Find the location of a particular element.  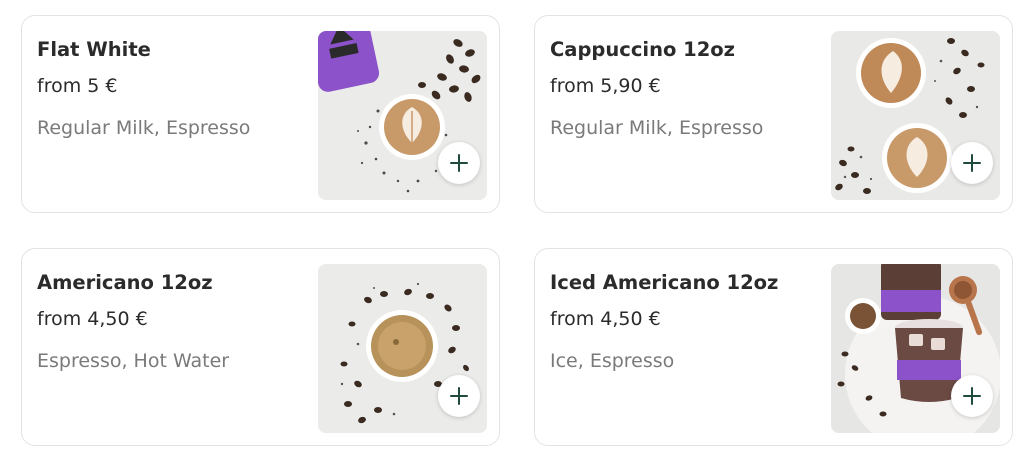

item-price: from 5,90 € is located at coordinates (605, 86).